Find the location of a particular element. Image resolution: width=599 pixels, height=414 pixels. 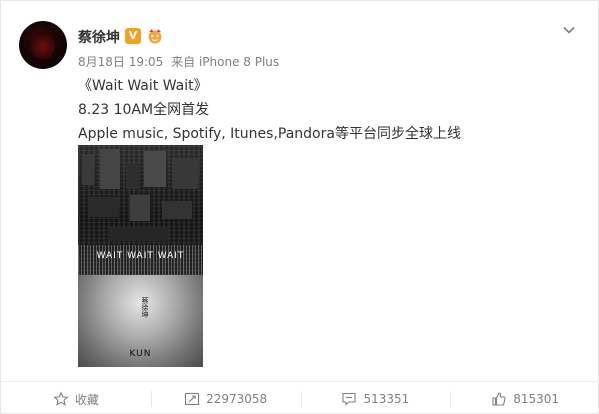

post-text-line: 《Wait Wait Wait》 is located at coordinates (143, 86).